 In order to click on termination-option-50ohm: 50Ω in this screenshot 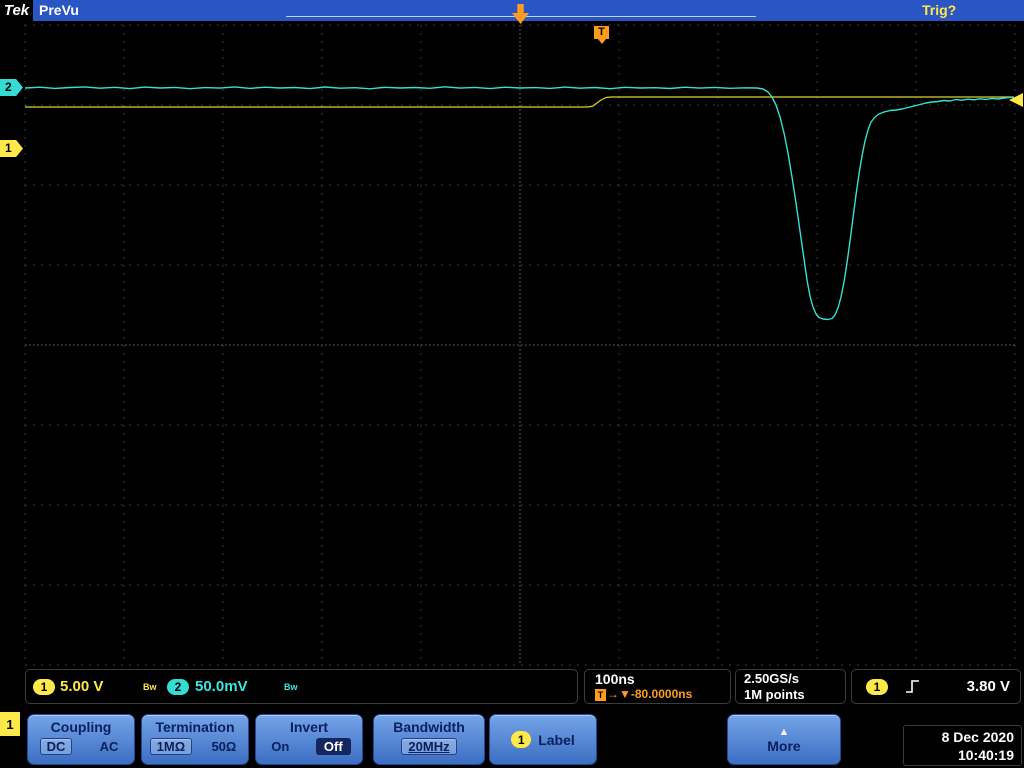, I will do `click(223, 746)`.